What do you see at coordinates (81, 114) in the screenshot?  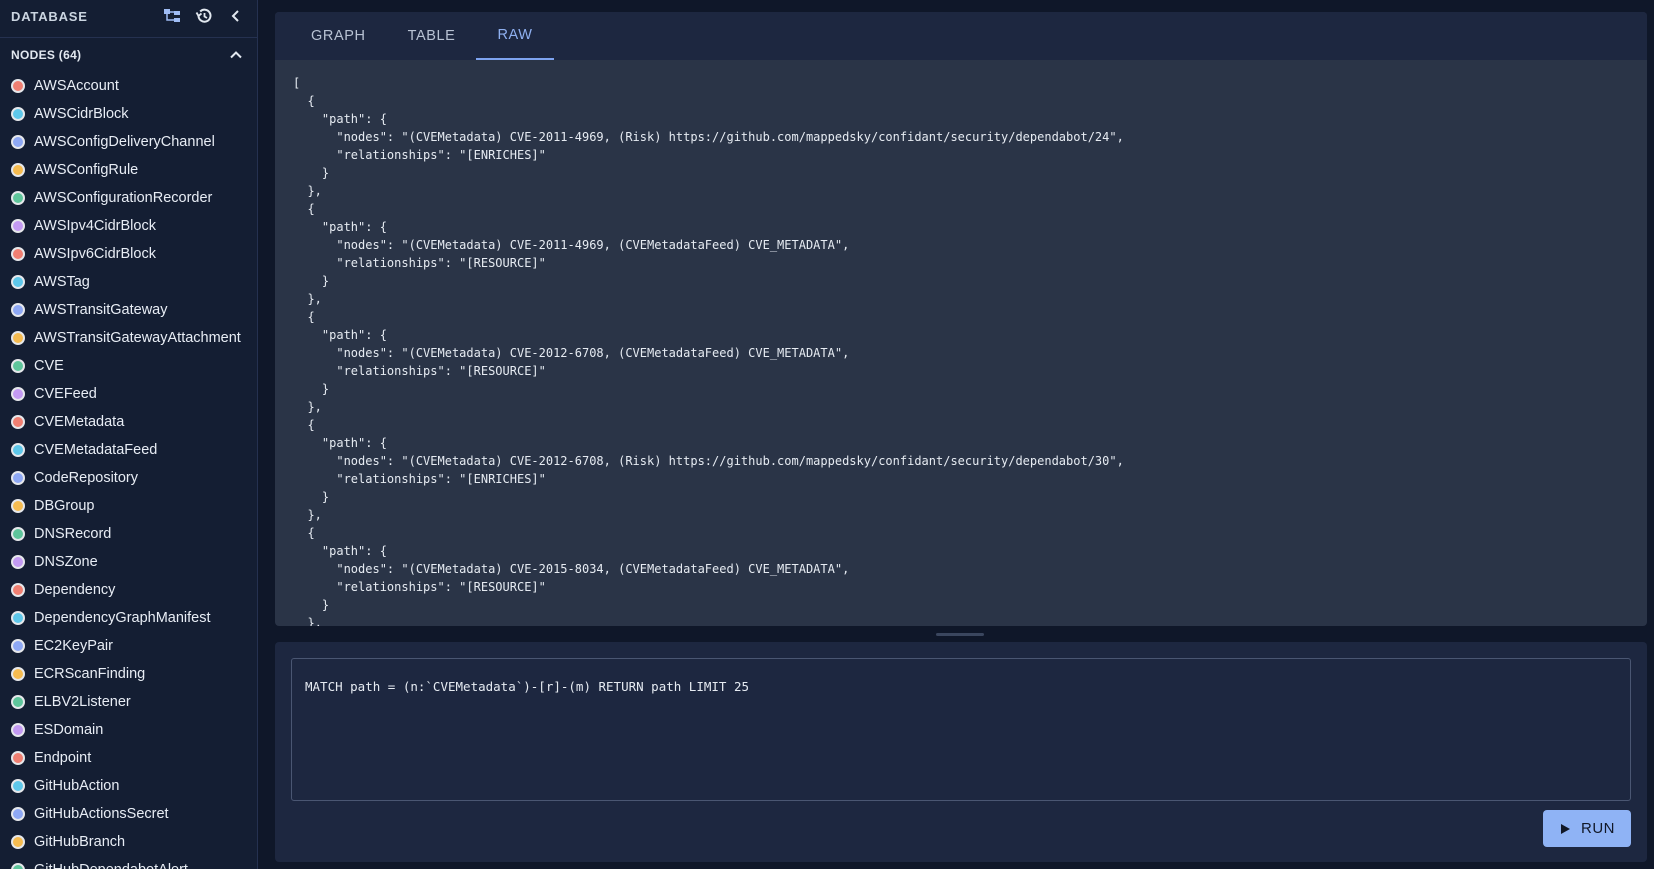 I see `node-label: AWSCidrBlock` at bounding box center [81, 114].